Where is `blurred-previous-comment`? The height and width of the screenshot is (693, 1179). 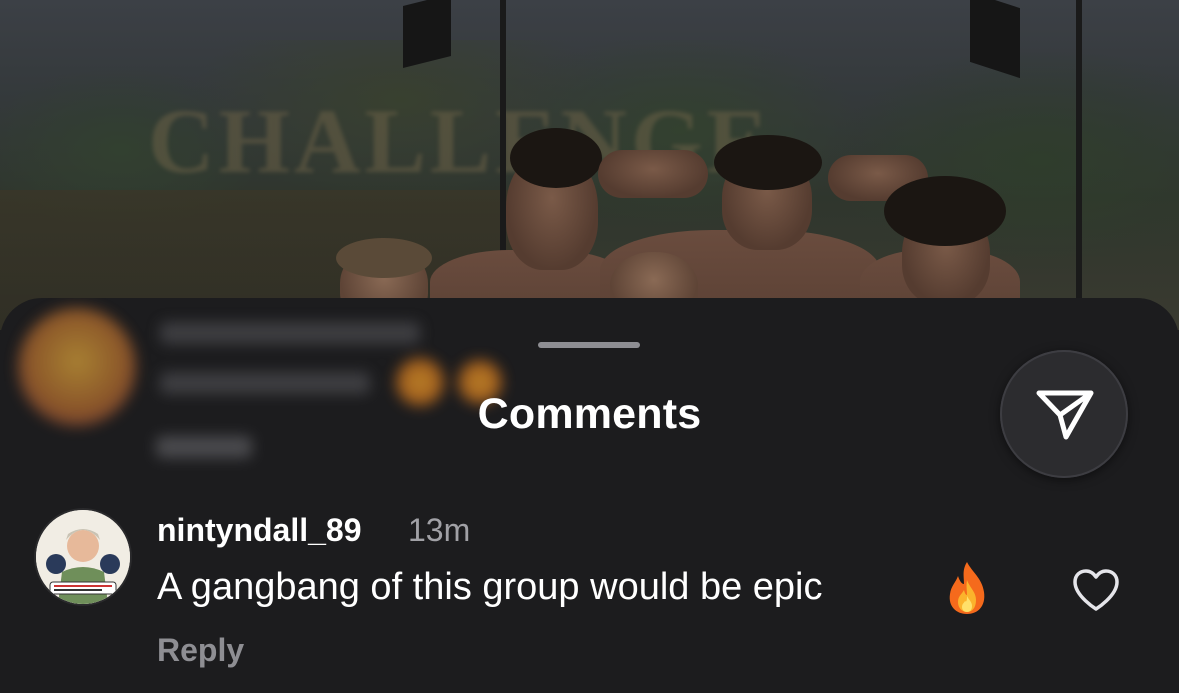
blurred-previous-comment is located at coordinates (280, 383).